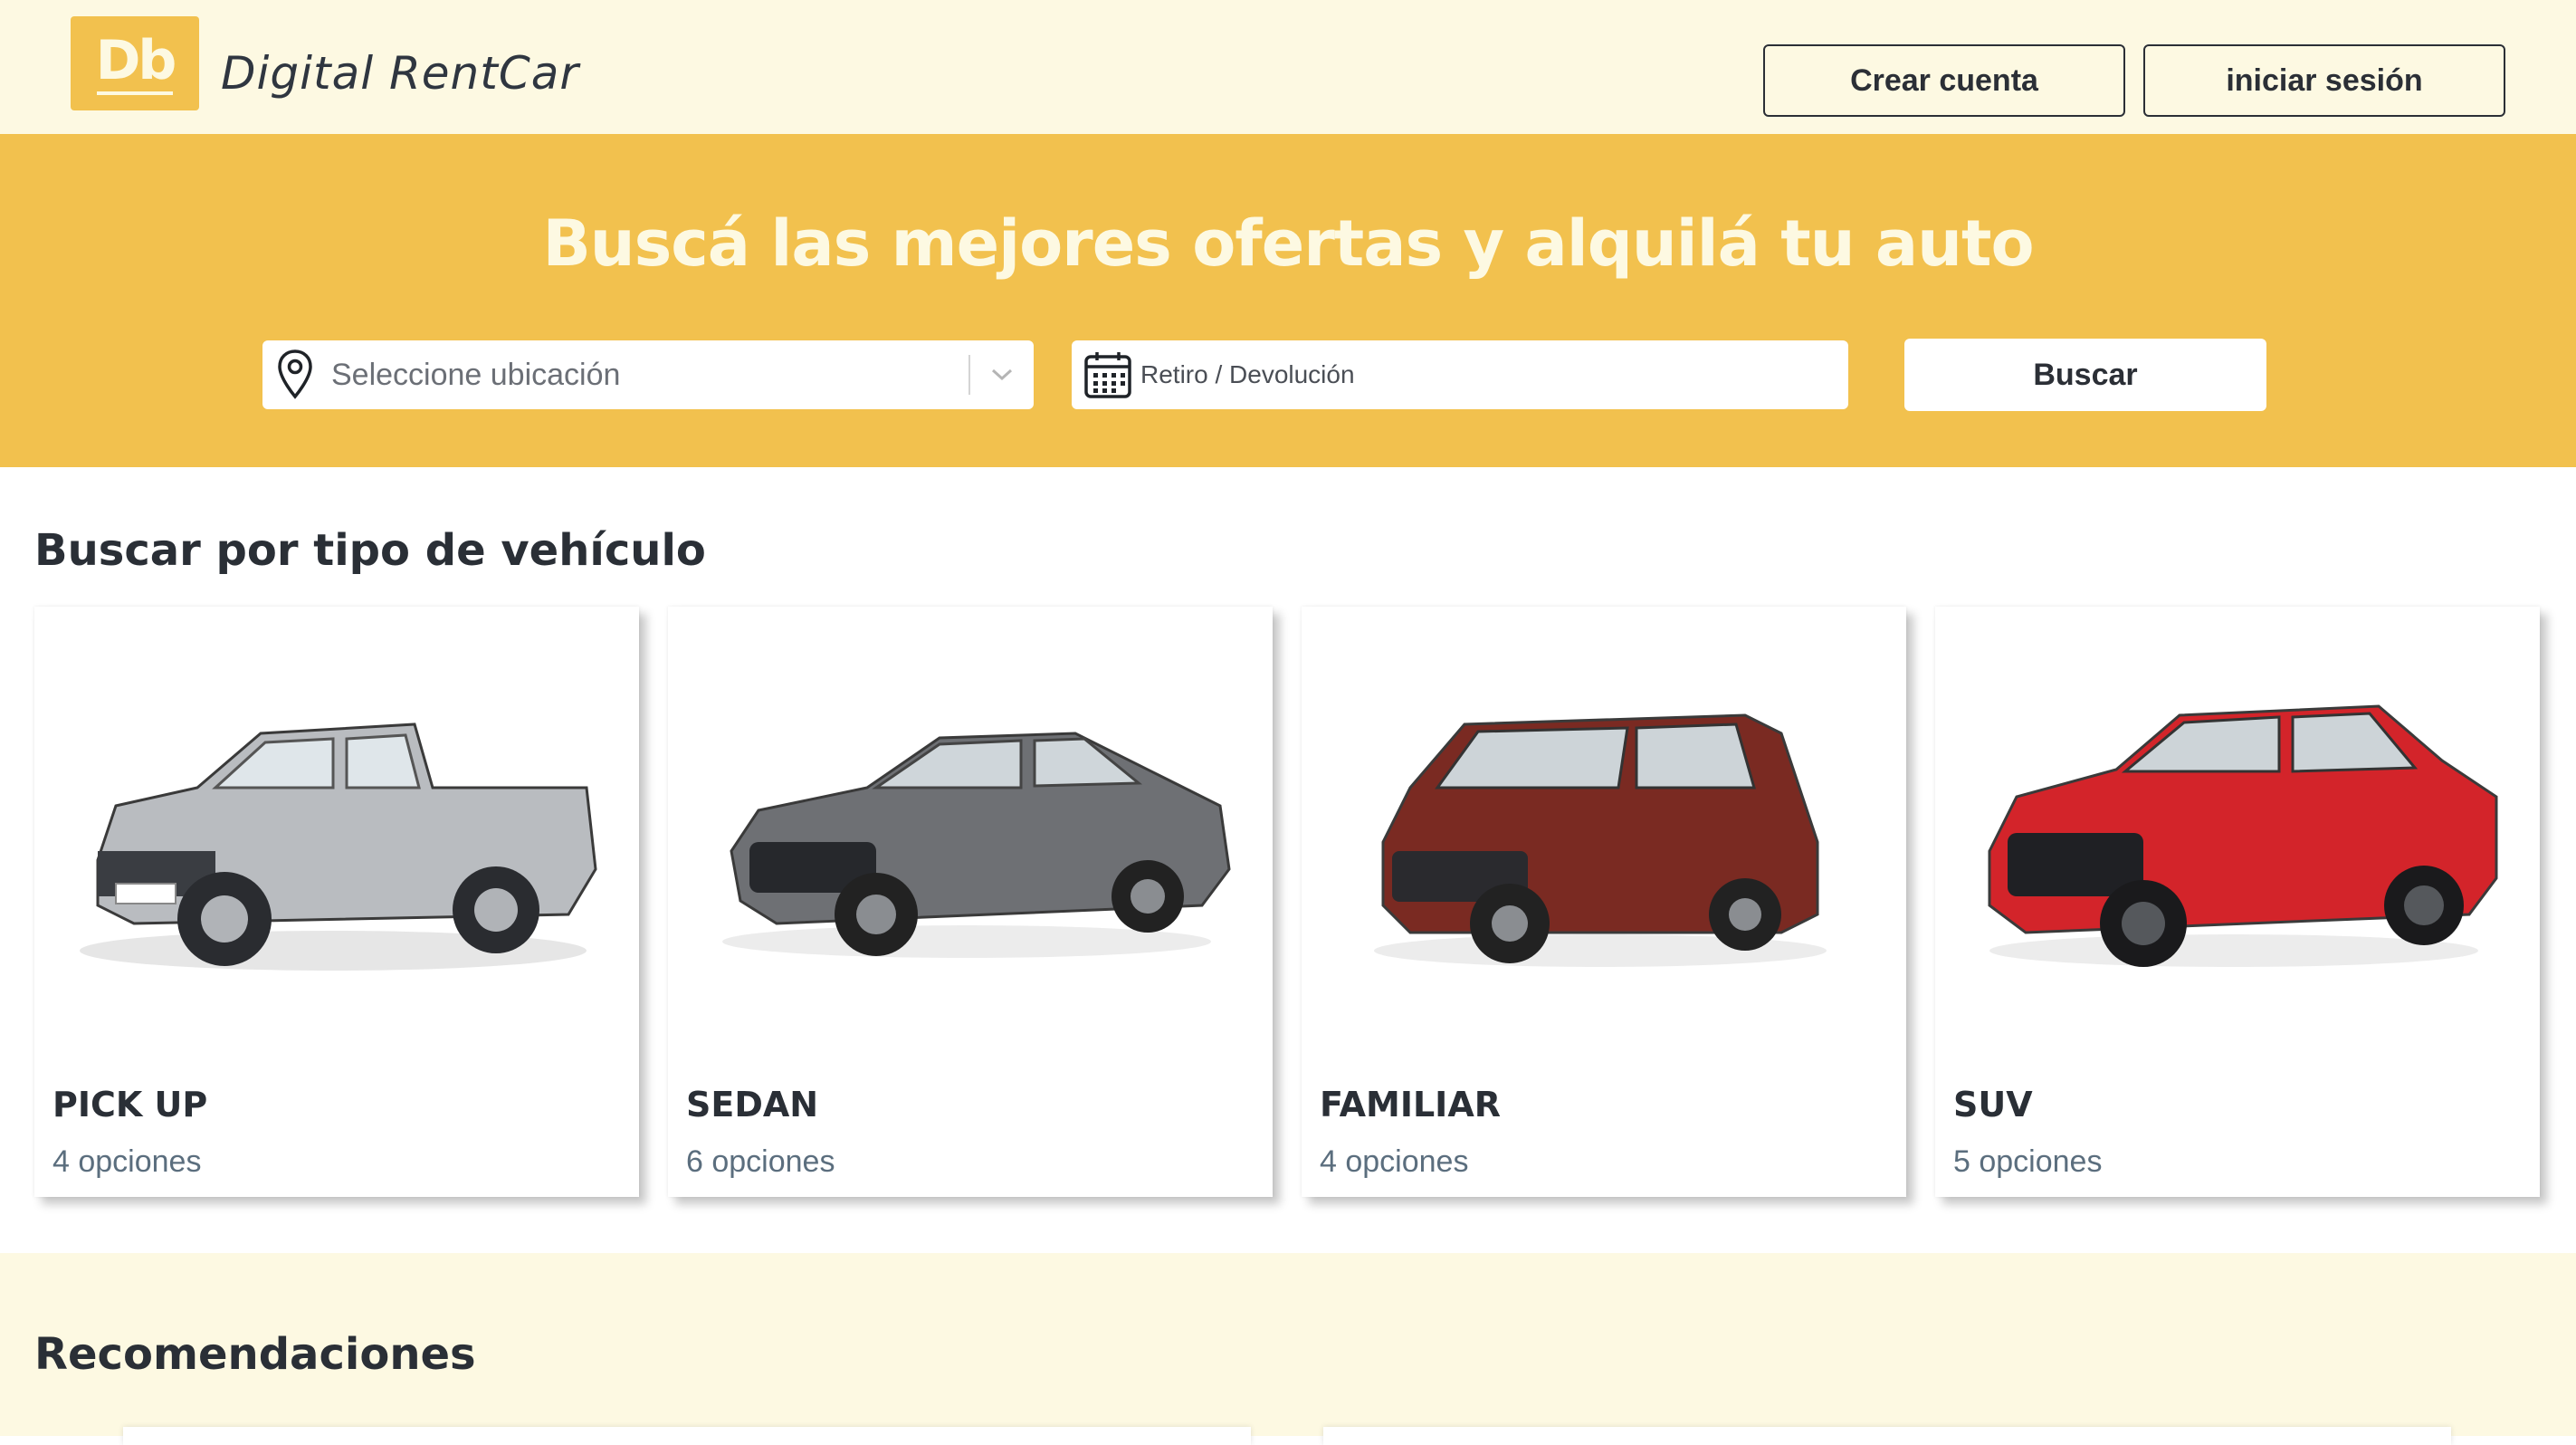  What do you see at coordinates (2324, 80) in the screenshot?
I see `login-button: iniciar sesión` at bounding box center [2324, 80].